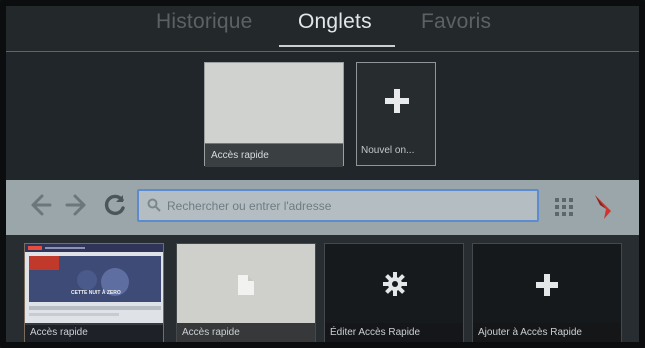 The image size is (645, 348). Describe the element at coordinates (347, 206) in the screenshot. I see `search-input` at that location.